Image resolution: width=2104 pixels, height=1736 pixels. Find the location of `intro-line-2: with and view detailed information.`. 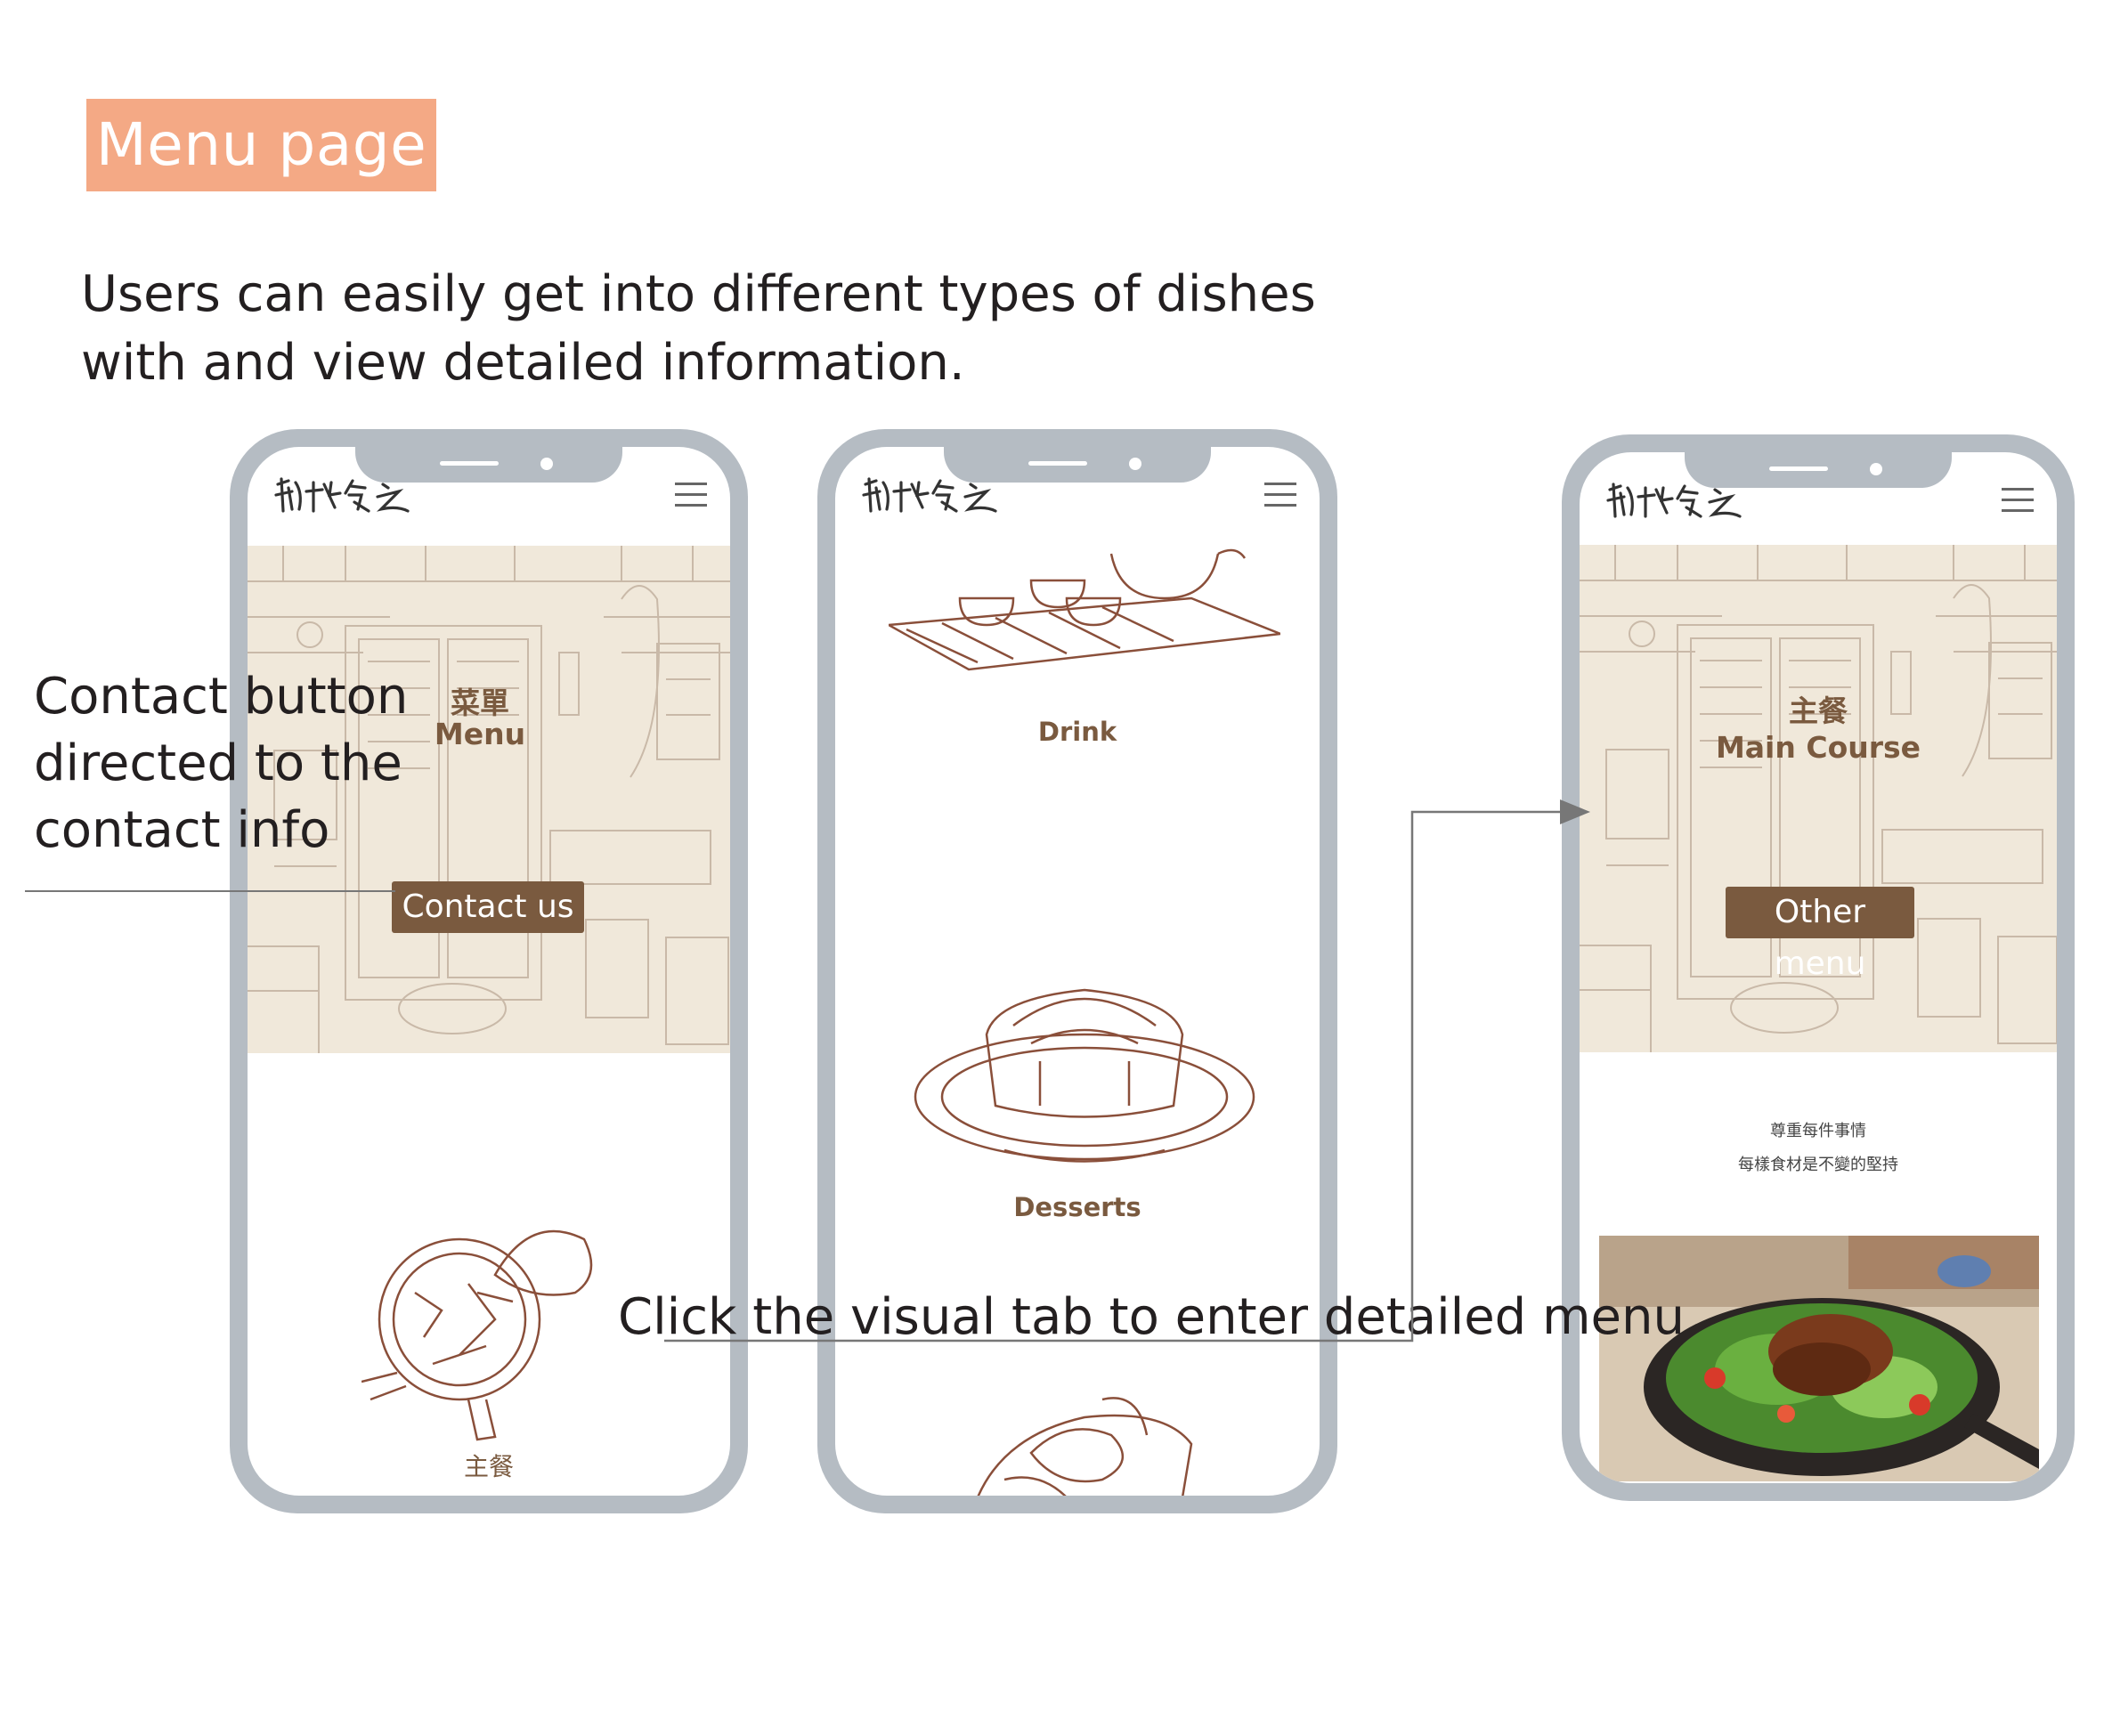

intro-line-2: with and view detailed information. is located at coordinates (523, 363).